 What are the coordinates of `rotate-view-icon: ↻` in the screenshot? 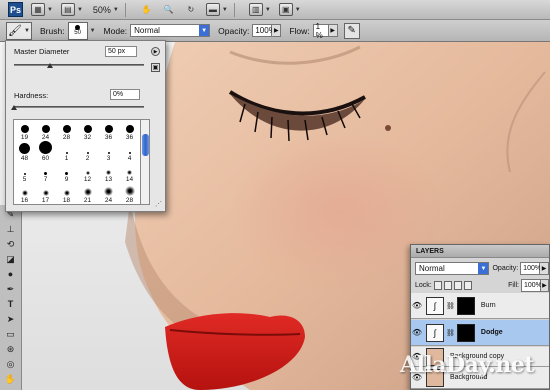 It's located at (191, 9).